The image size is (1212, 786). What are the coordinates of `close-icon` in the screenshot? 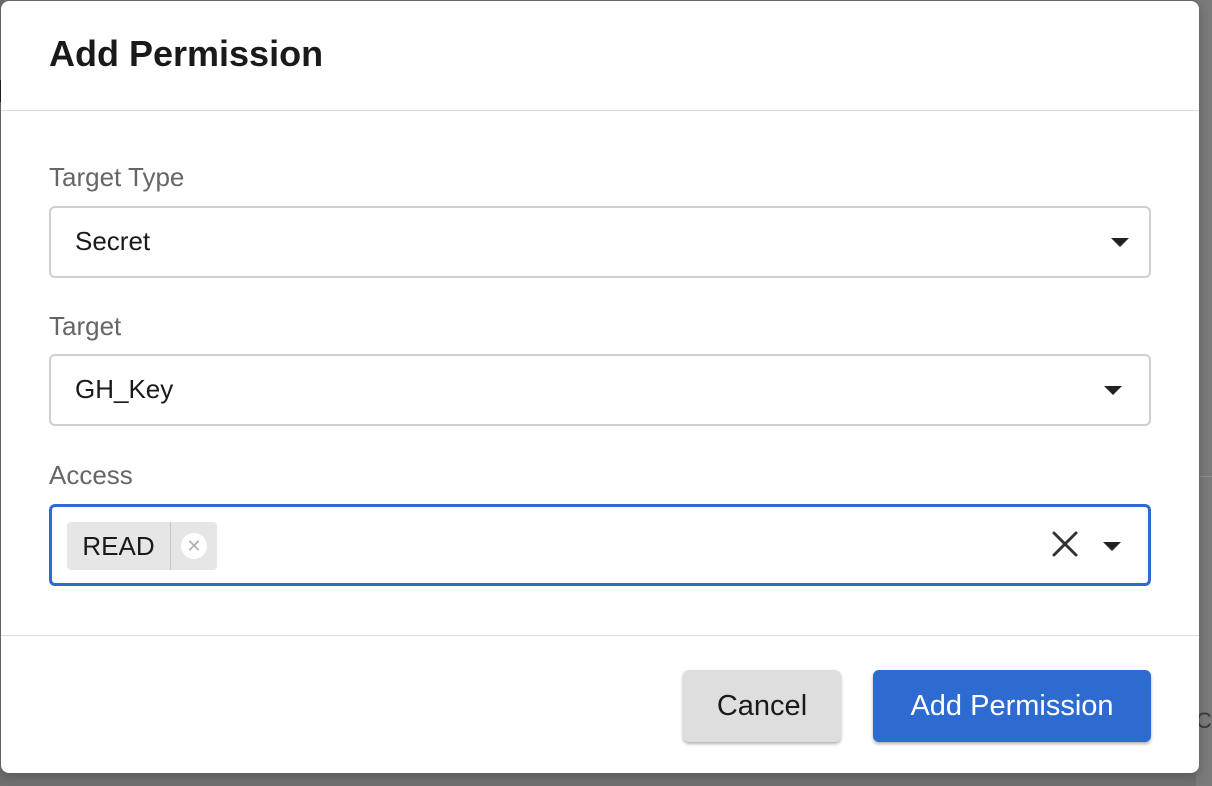 It's located at (1065, 544).